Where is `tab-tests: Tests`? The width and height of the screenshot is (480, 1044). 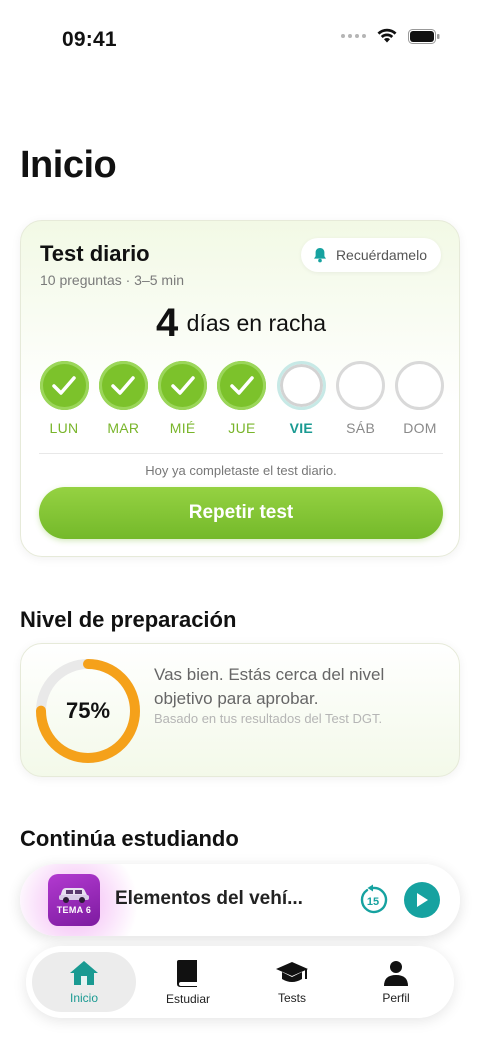 tab-tests: Tests is located at coordinates (292, 982).